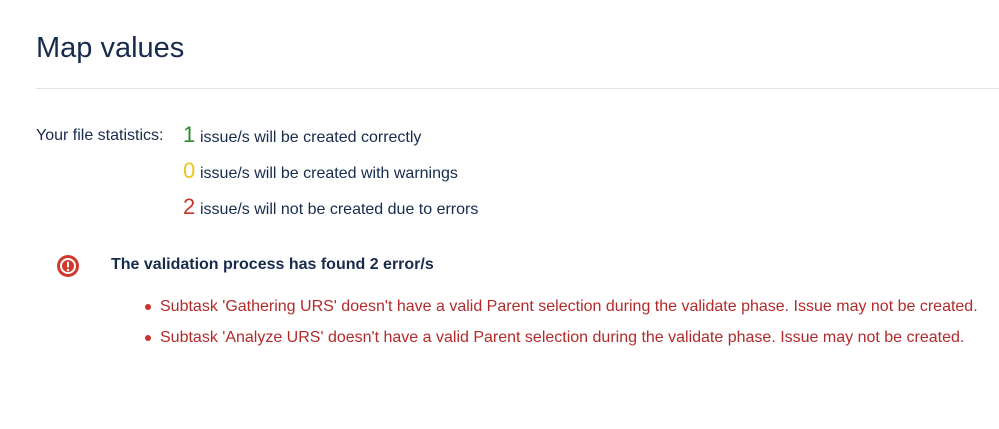 This screenshot has height=429, width=999. Describe the element at coordinates (68, 266) in the screenshot. I see `error-icon` at that location.